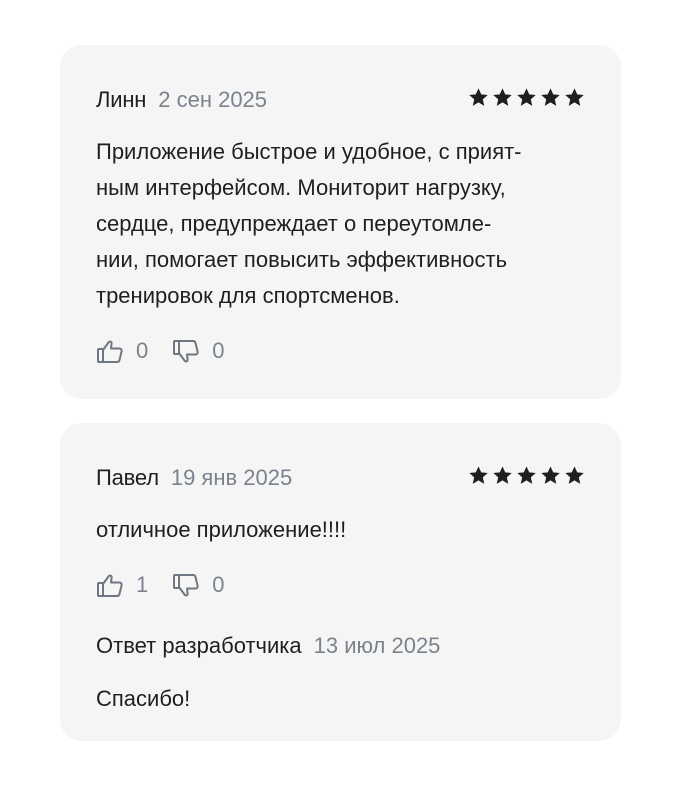 The height and width of the screenshot is (795, 680). I want to click on like-count: 1, so click(142, 584).